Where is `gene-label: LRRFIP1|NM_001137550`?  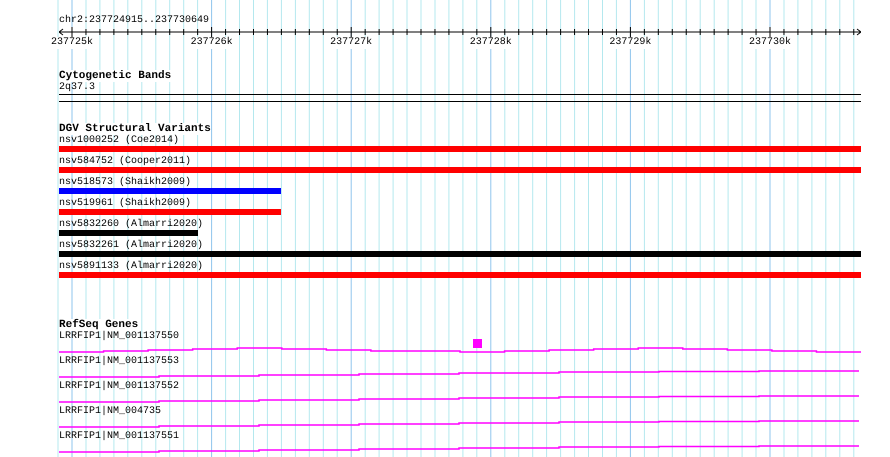 gene-label: LRRFIP1|NM_001137550 is located at coordinates (119, 337).